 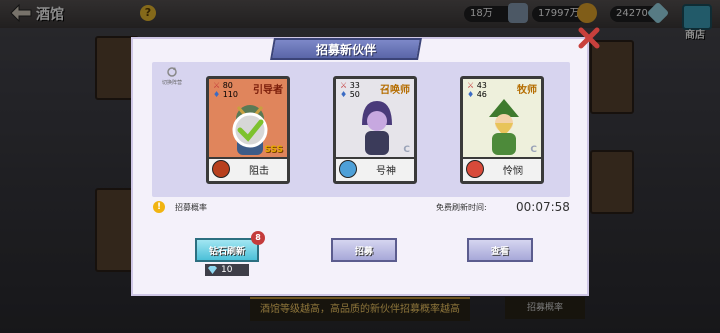 What do you see at coordinates (354, 85) in the screenshot?
I see `card-attack: 33` at bounding box center [354, 85].